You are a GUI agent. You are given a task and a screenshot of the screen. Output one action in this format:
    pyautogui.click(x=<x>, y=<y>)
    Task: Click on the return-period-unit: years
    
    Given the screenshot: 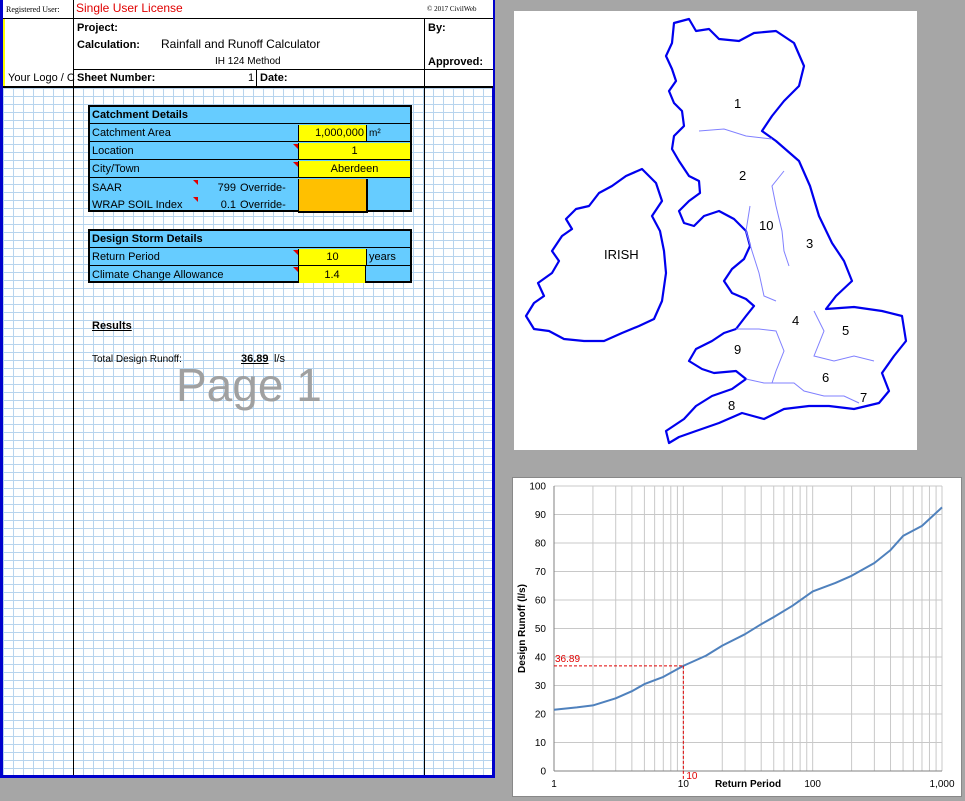 What is the action you would take?
    pyautogui.click(x=388, y=257)
    